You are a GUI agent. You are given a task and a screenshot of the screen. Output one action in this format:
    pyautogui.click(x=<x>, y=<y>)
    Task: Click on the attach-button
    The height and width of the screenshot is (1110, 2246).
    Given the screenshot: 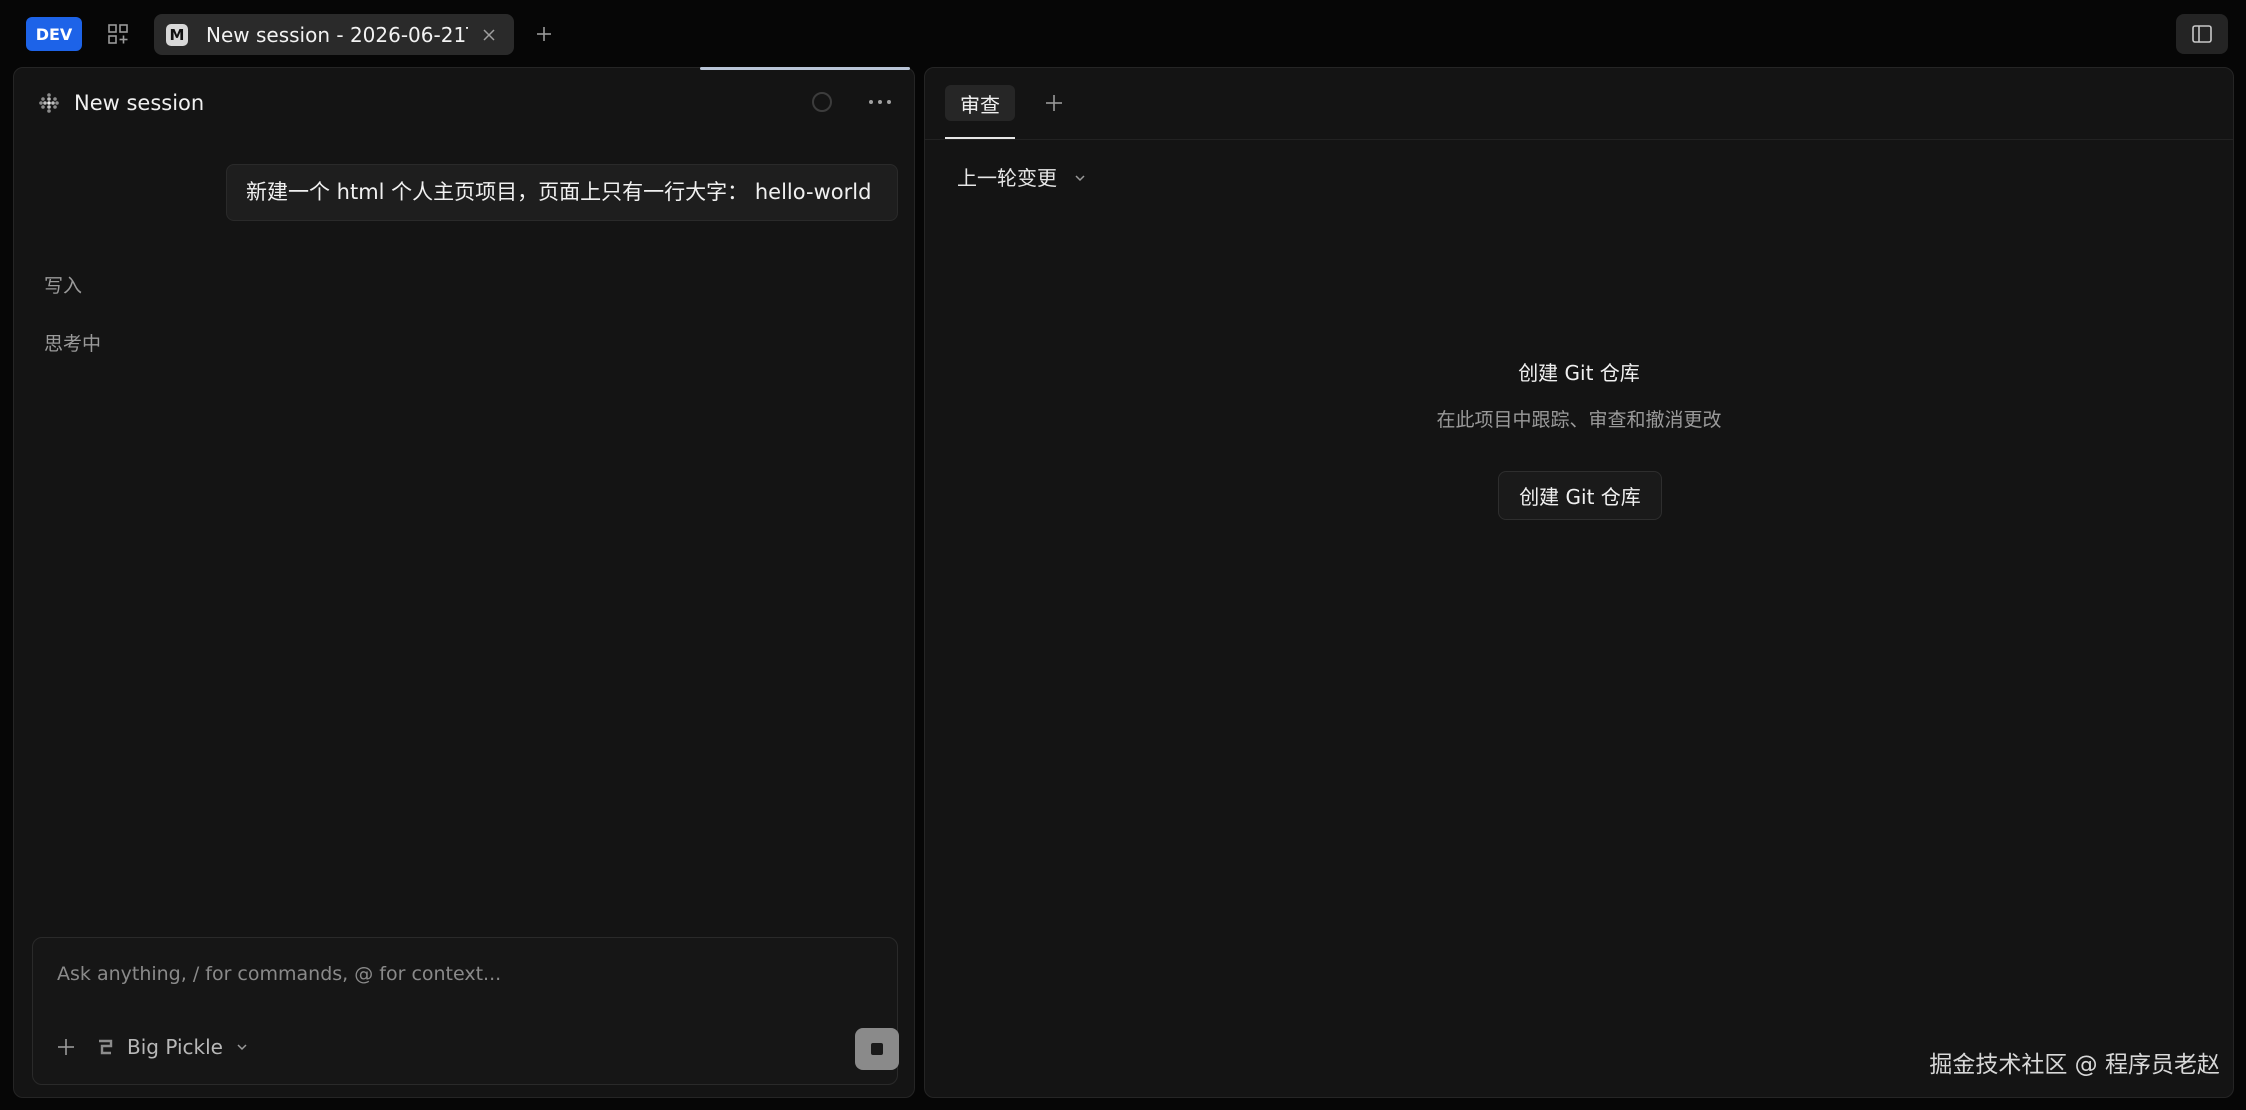 What is the action you would take?
    pyautogui.click(x=66, y=1047)
    